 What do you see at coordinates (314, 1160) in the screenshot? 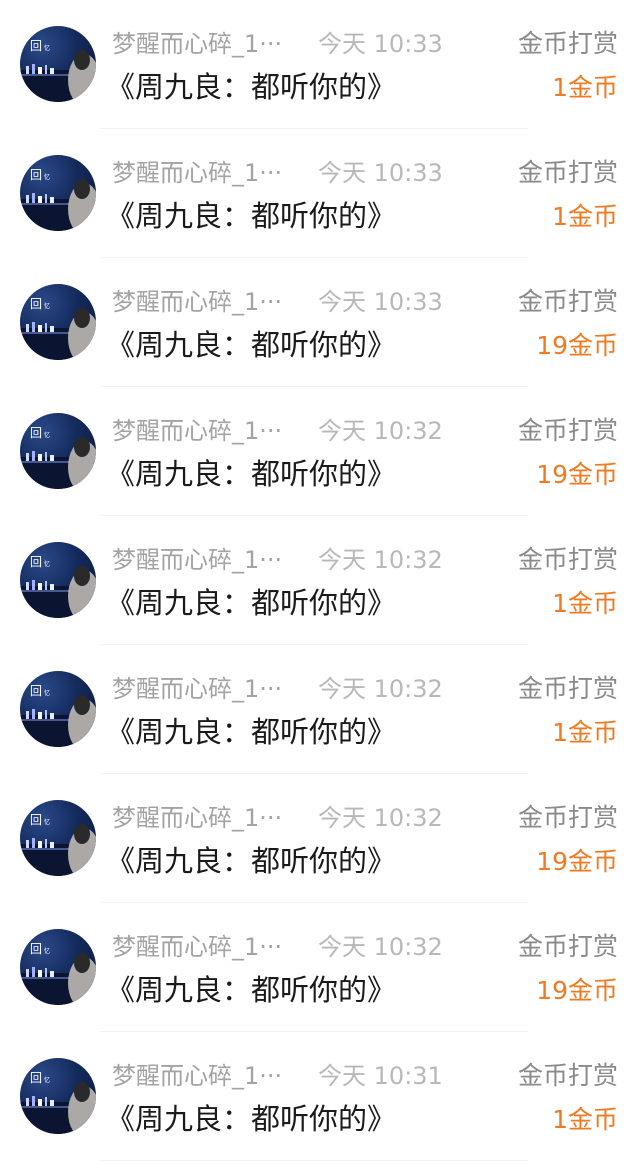
I see `row-divider` at bounding box center [314, 1160].